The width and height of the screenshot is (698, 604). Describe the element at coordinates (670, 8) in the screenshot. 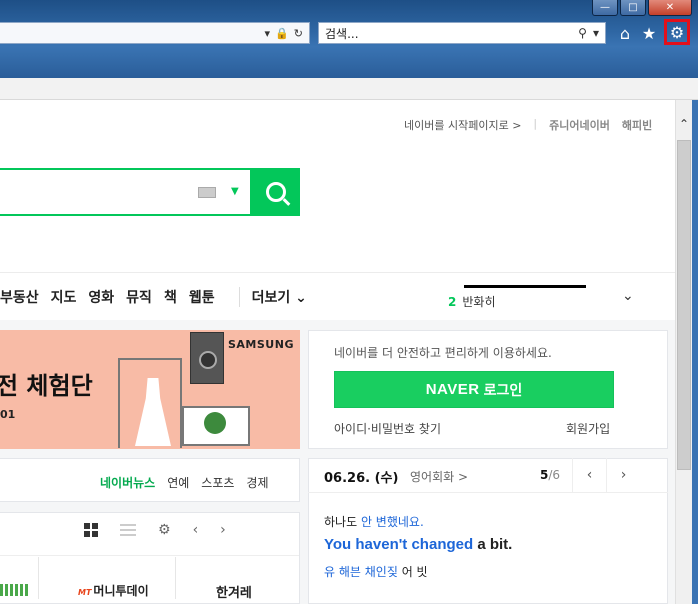

I see `close-button: ✕` at that location.